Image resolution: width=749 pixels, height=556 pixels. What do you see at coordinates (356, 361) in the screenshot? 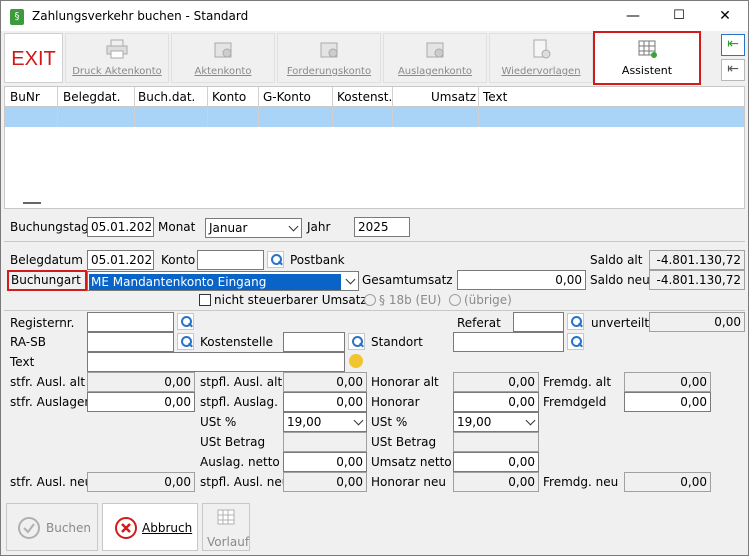
I see `lookup-key-icon` at bounding box center [356, 361].